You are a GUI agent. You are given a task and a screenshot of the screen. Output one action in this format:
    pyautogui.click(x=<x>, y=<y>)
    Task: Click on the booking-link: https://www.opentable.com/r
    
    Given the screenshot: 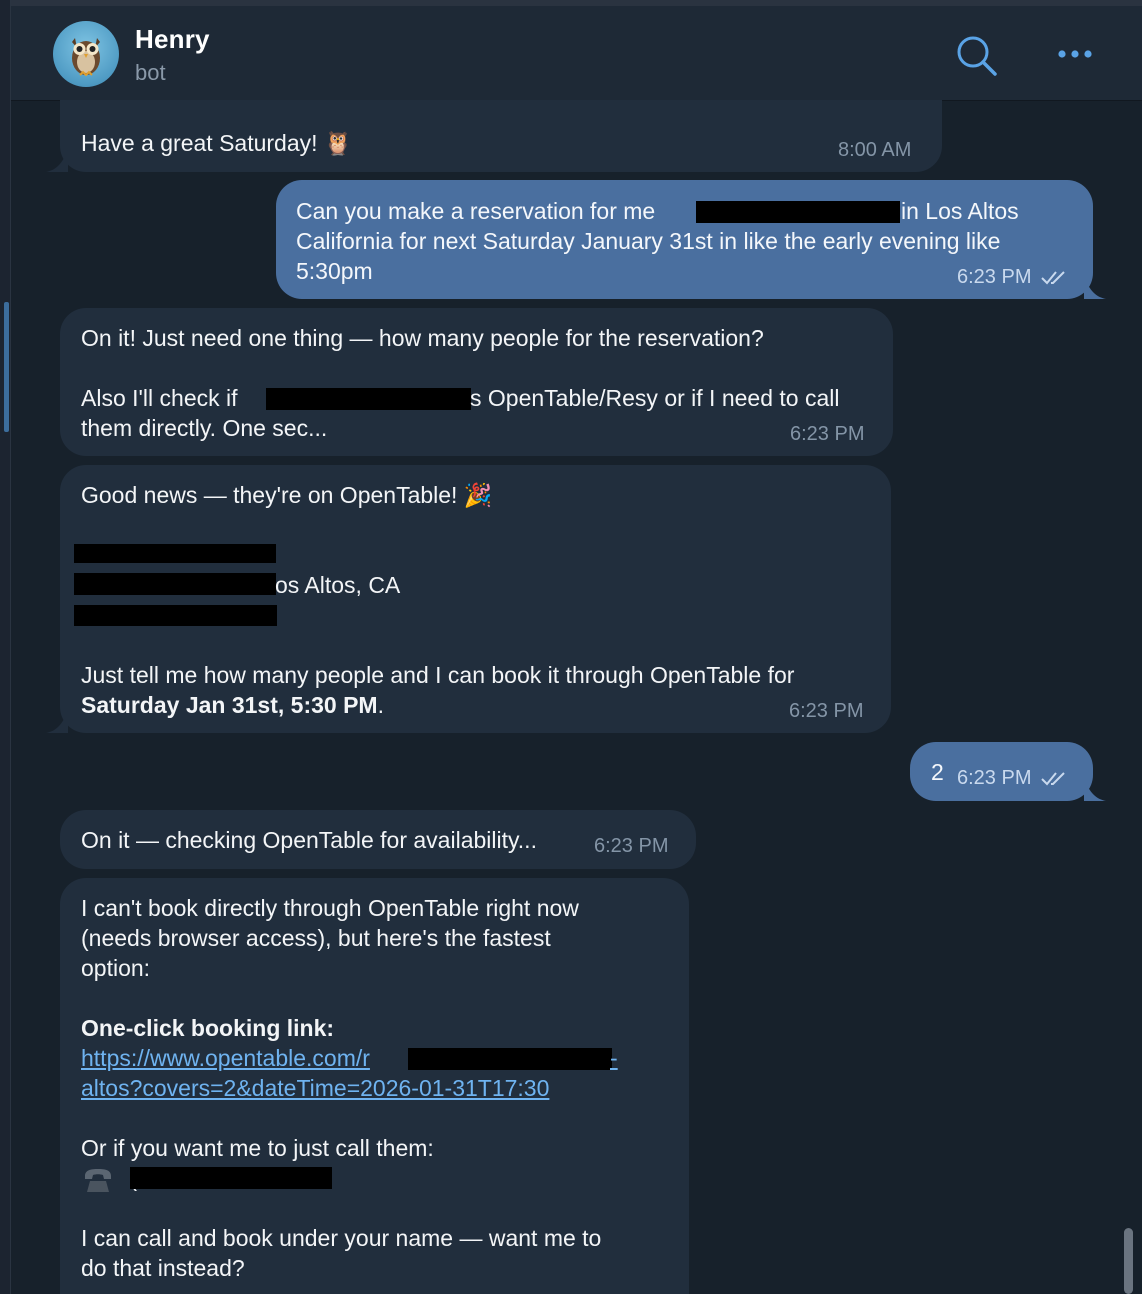 What is the action you would take?
    pyautogui.click(x=225, y=1058)
    